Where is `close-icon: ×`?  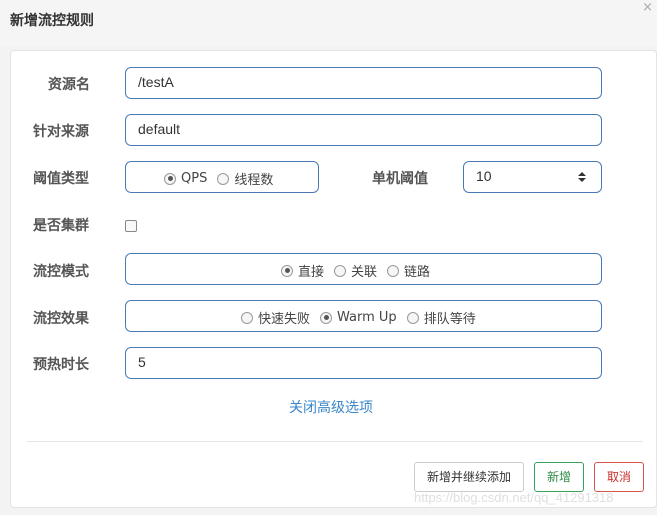 close-icon: × is located at coordinates (647, 8).